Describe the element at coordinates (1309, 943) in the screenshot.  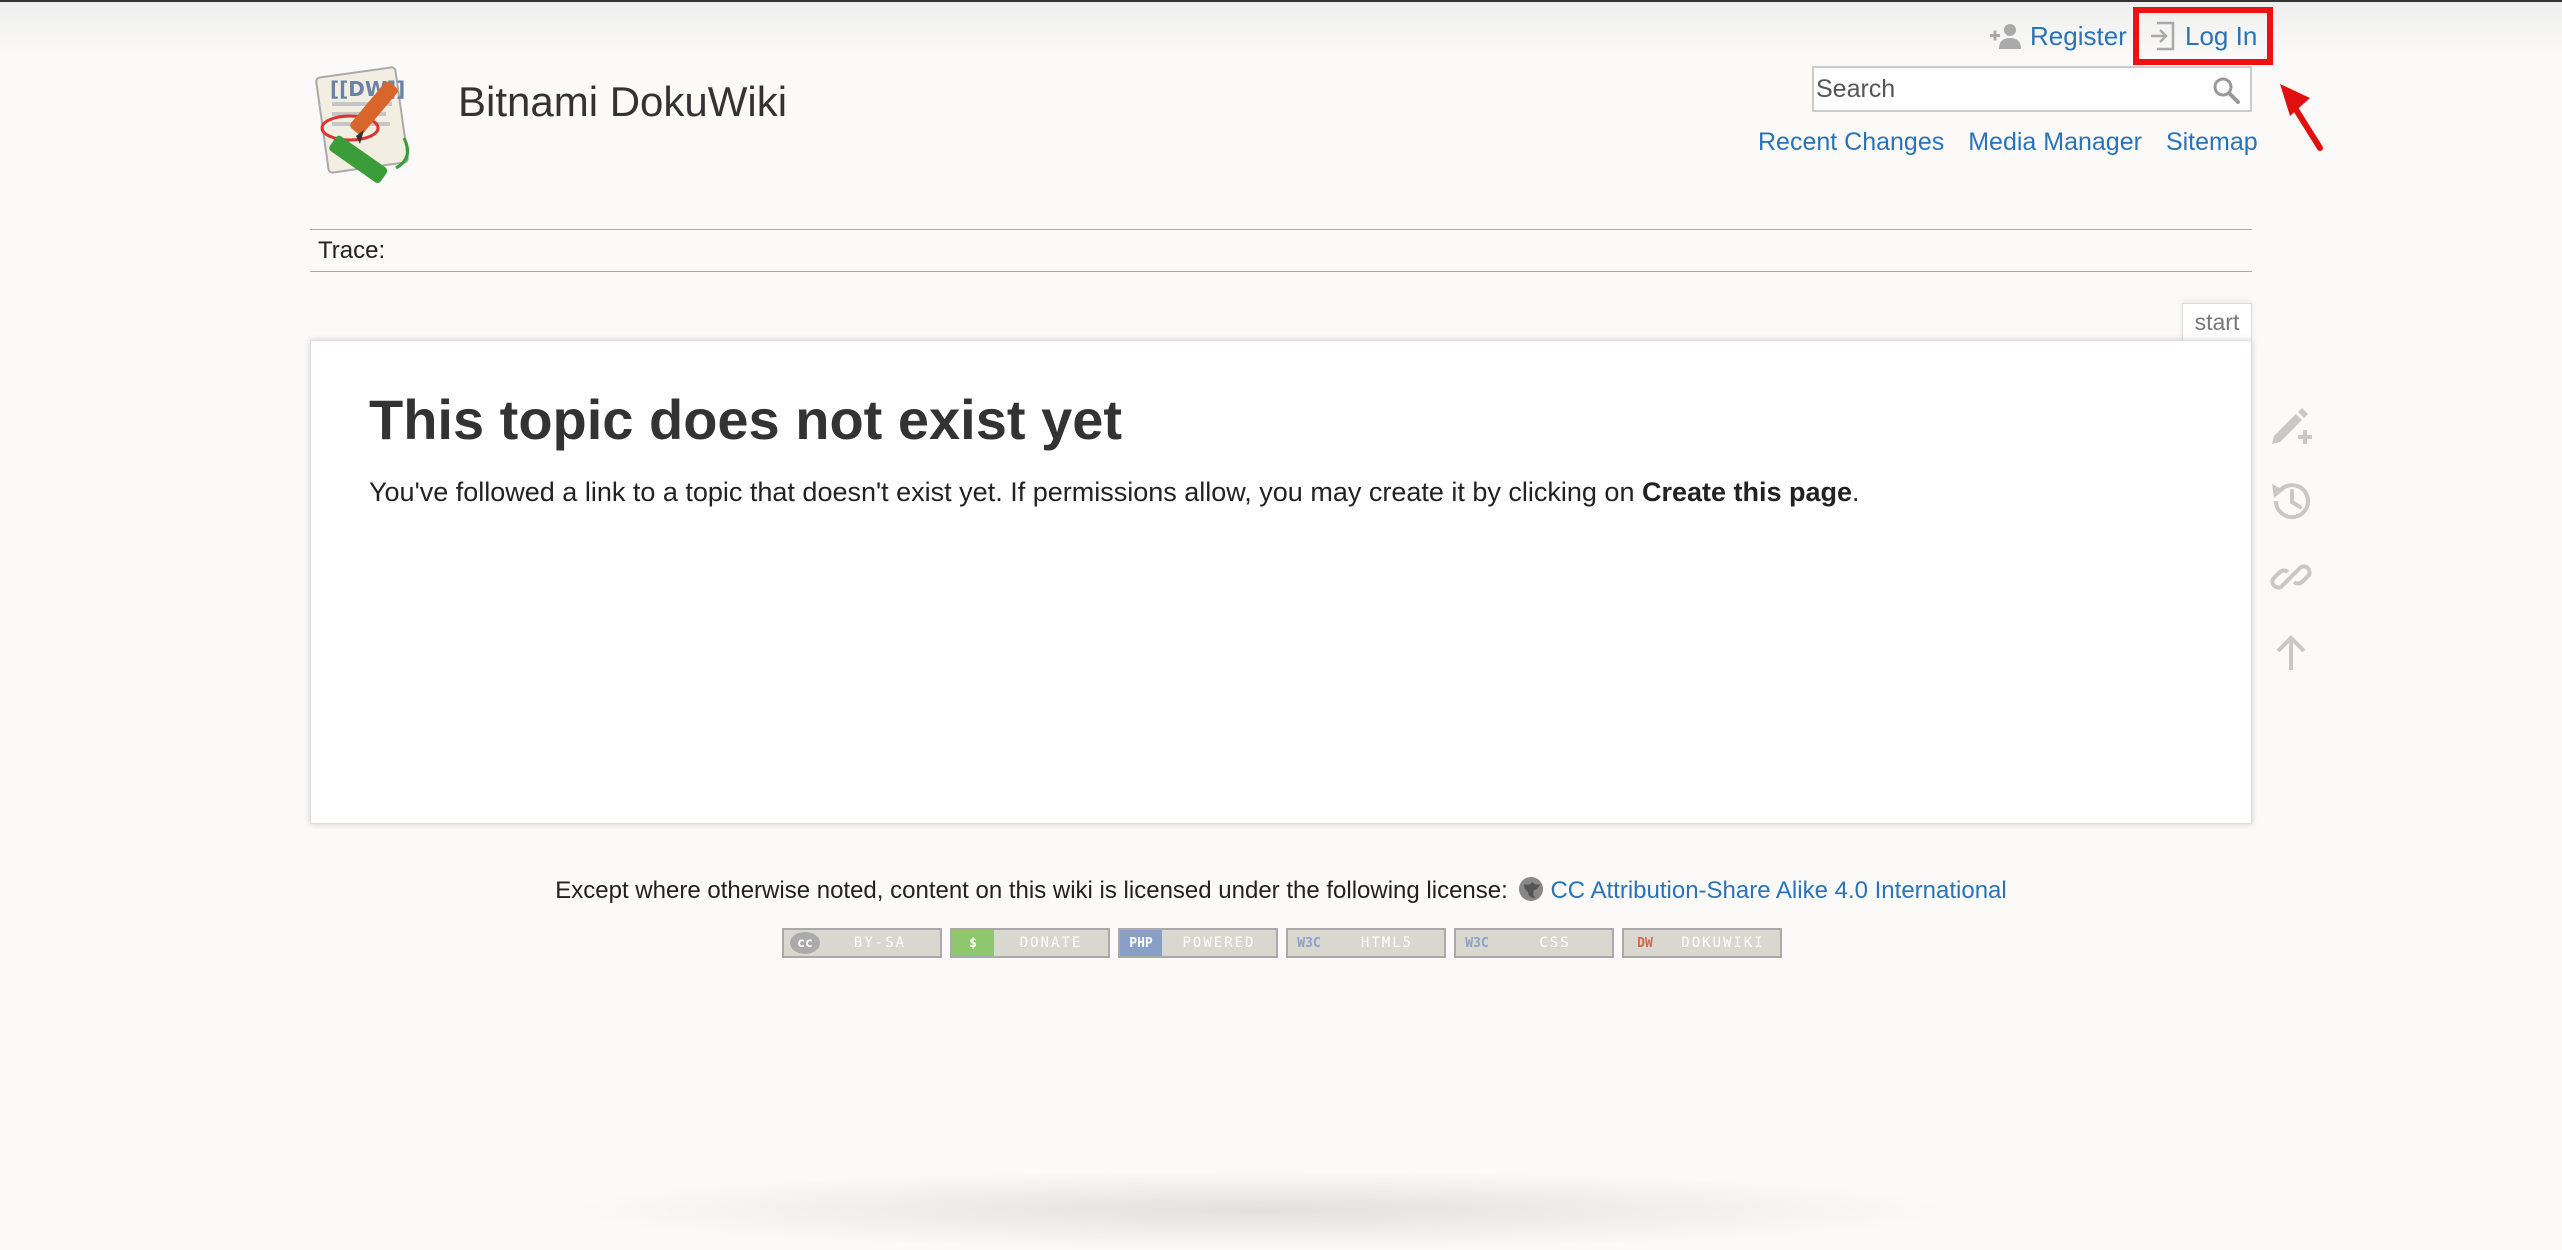
I see `html5-badge-lead: W3C` at that location.